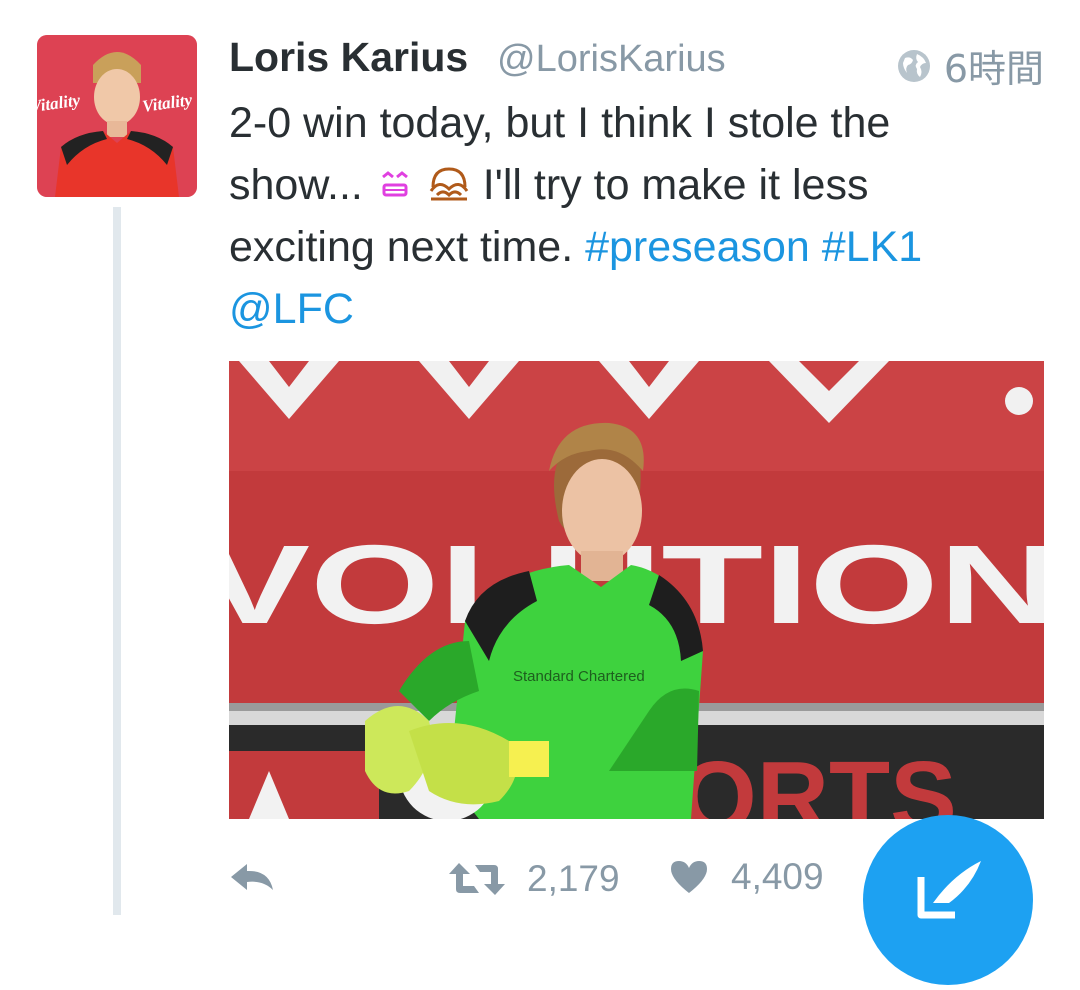  What do you see at coordinates (407, 247) in the screenshot?
I see `tweet-text-line3: exciting next time.` at bounding box center [407, 247].